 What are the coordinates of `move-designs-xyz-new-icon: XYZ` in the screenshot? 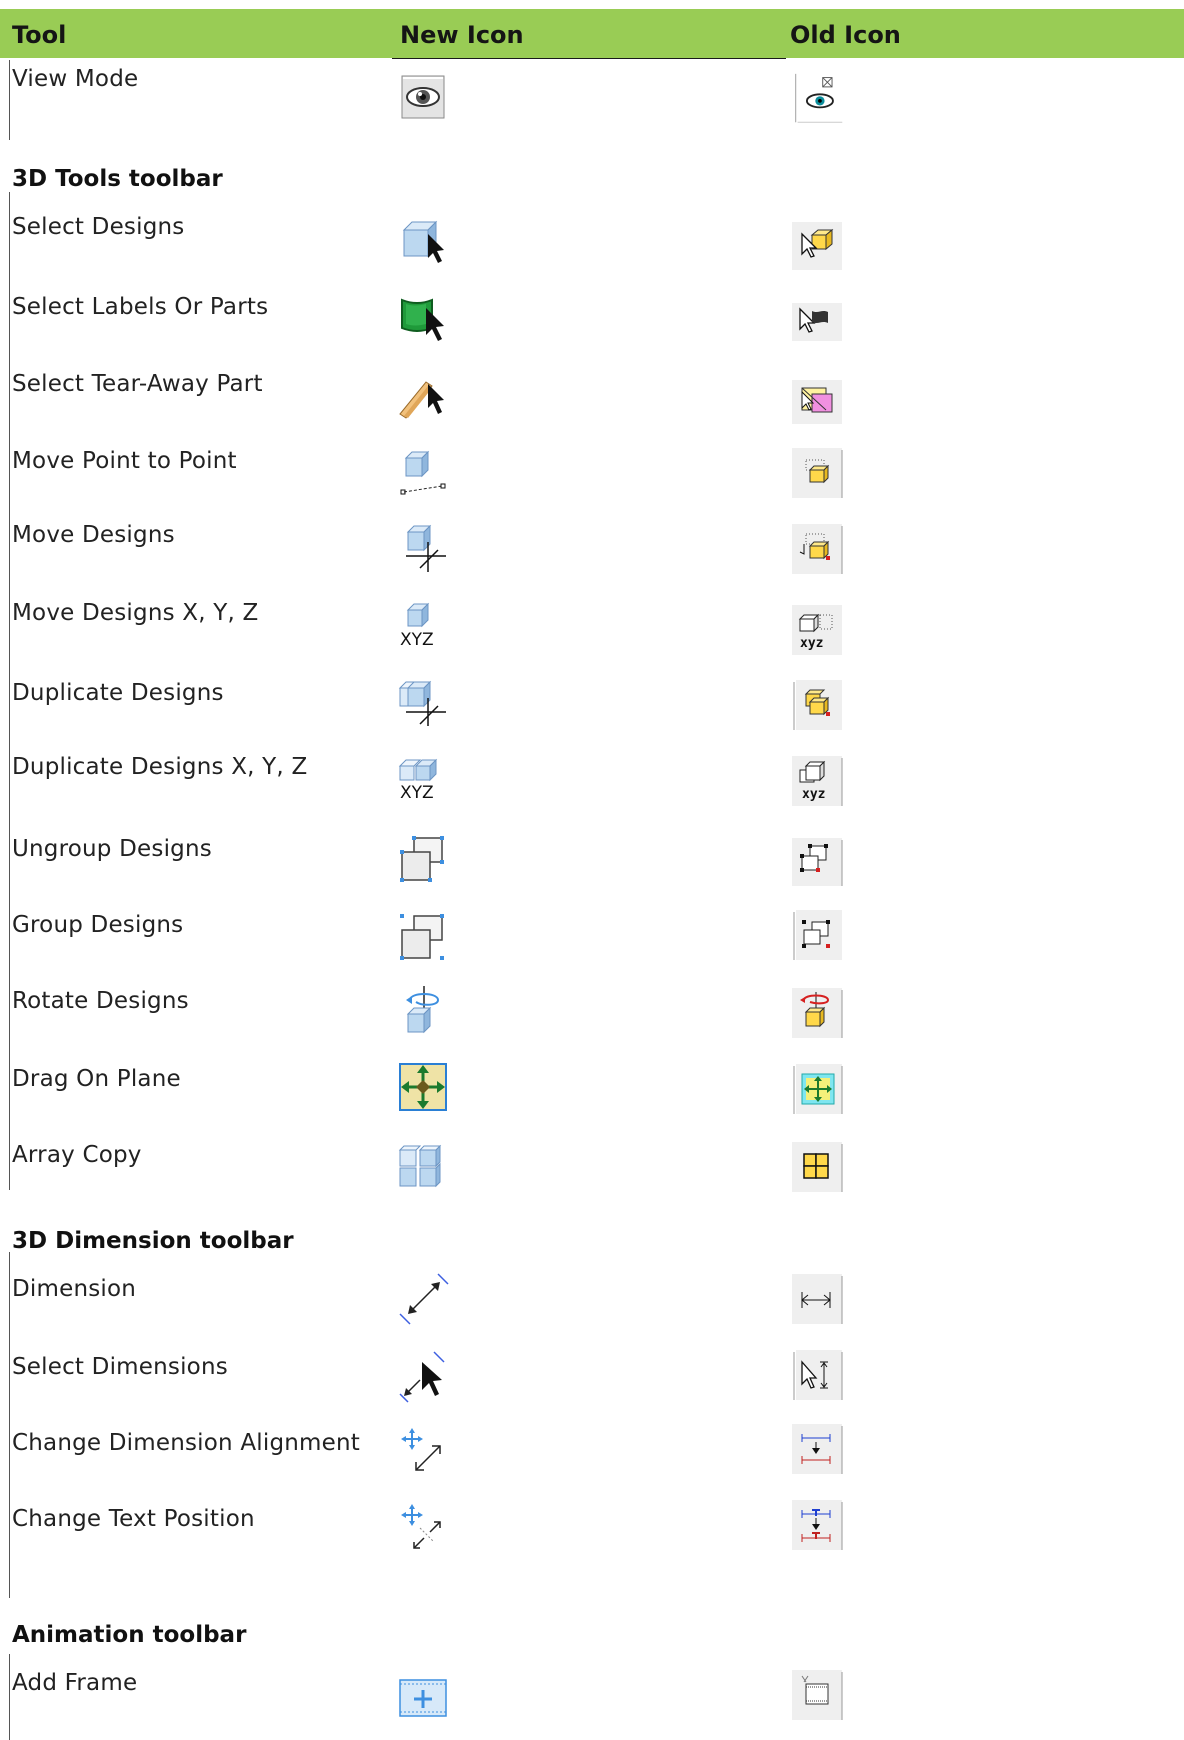 It's located at (425, 627).